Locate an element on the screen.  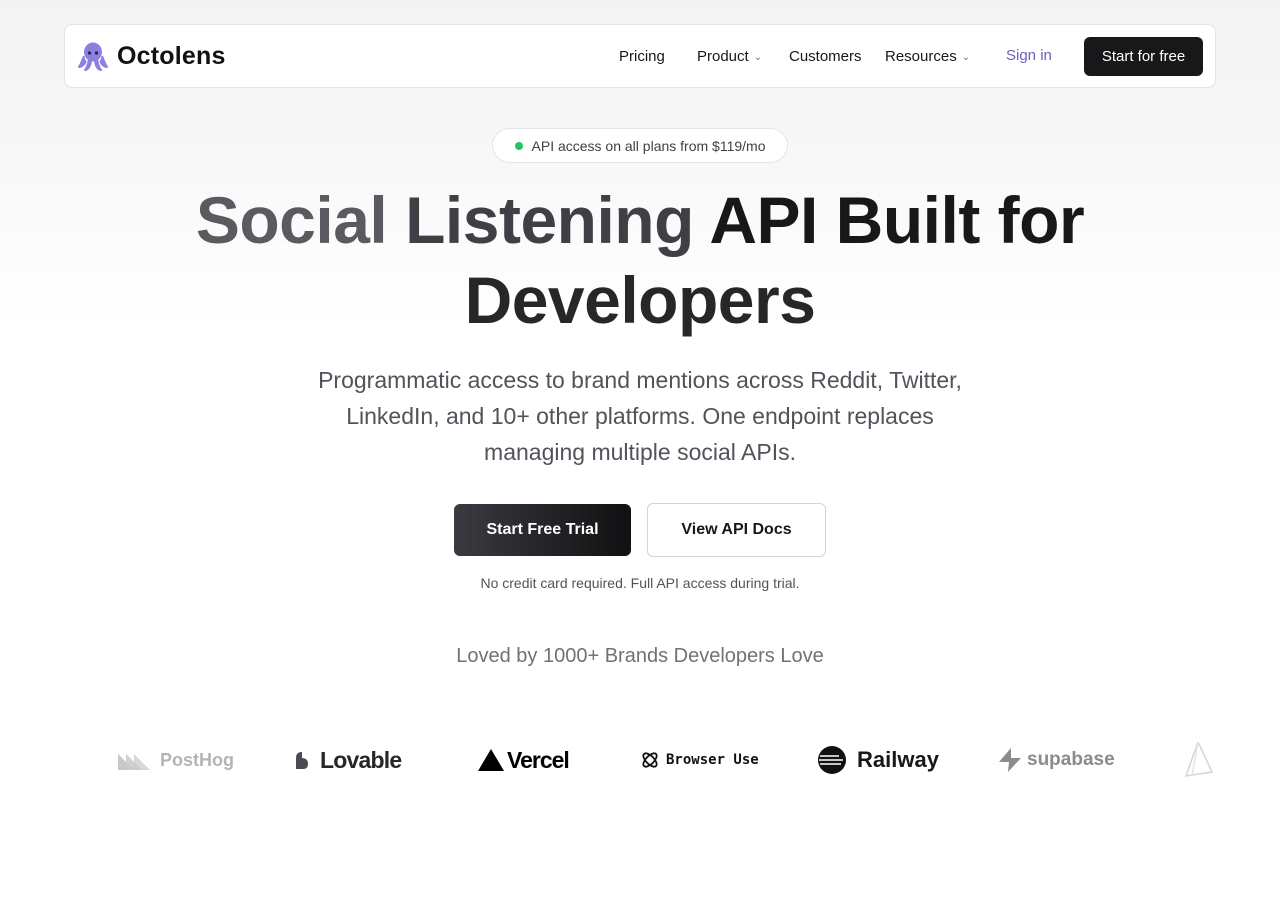
logo-vercel: Vercel is located at coordinates (524, 760).